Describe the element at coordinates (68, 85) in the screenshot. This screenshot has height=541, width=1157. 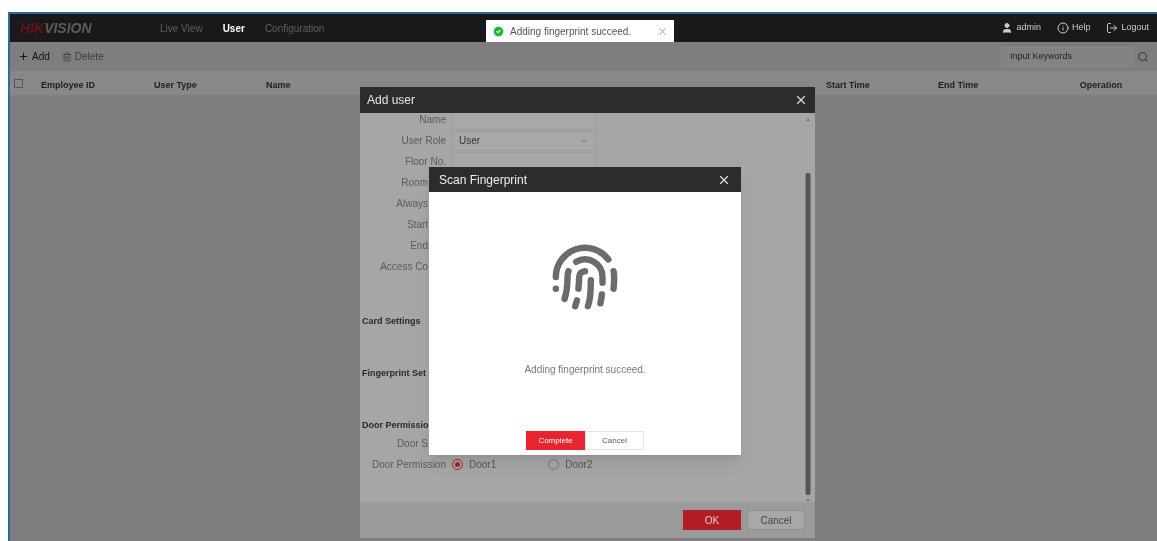
I see `column-header: Employee ID` at that location.